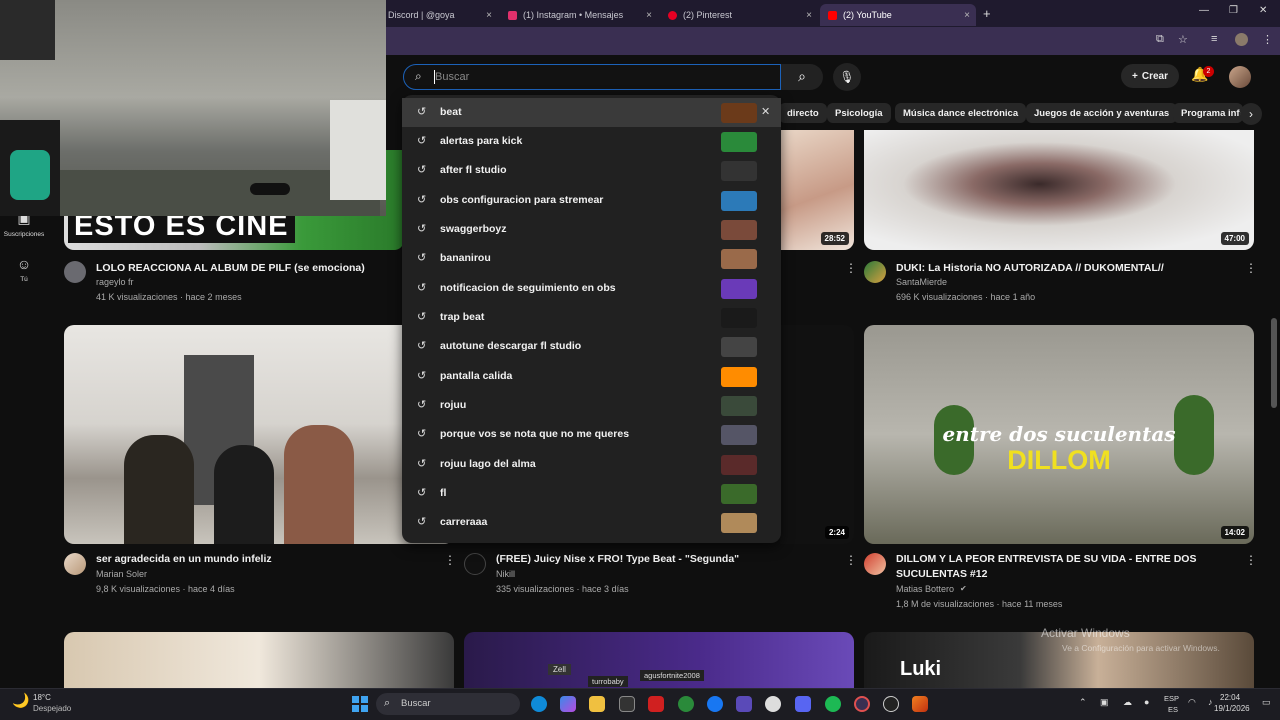 Image resolution: width=1280 pixels, height=720 pixels. Describe the element at coordinates (448, 704) in the screenshot. I see `taskbar-search: ⌕ Buscar` at that location.